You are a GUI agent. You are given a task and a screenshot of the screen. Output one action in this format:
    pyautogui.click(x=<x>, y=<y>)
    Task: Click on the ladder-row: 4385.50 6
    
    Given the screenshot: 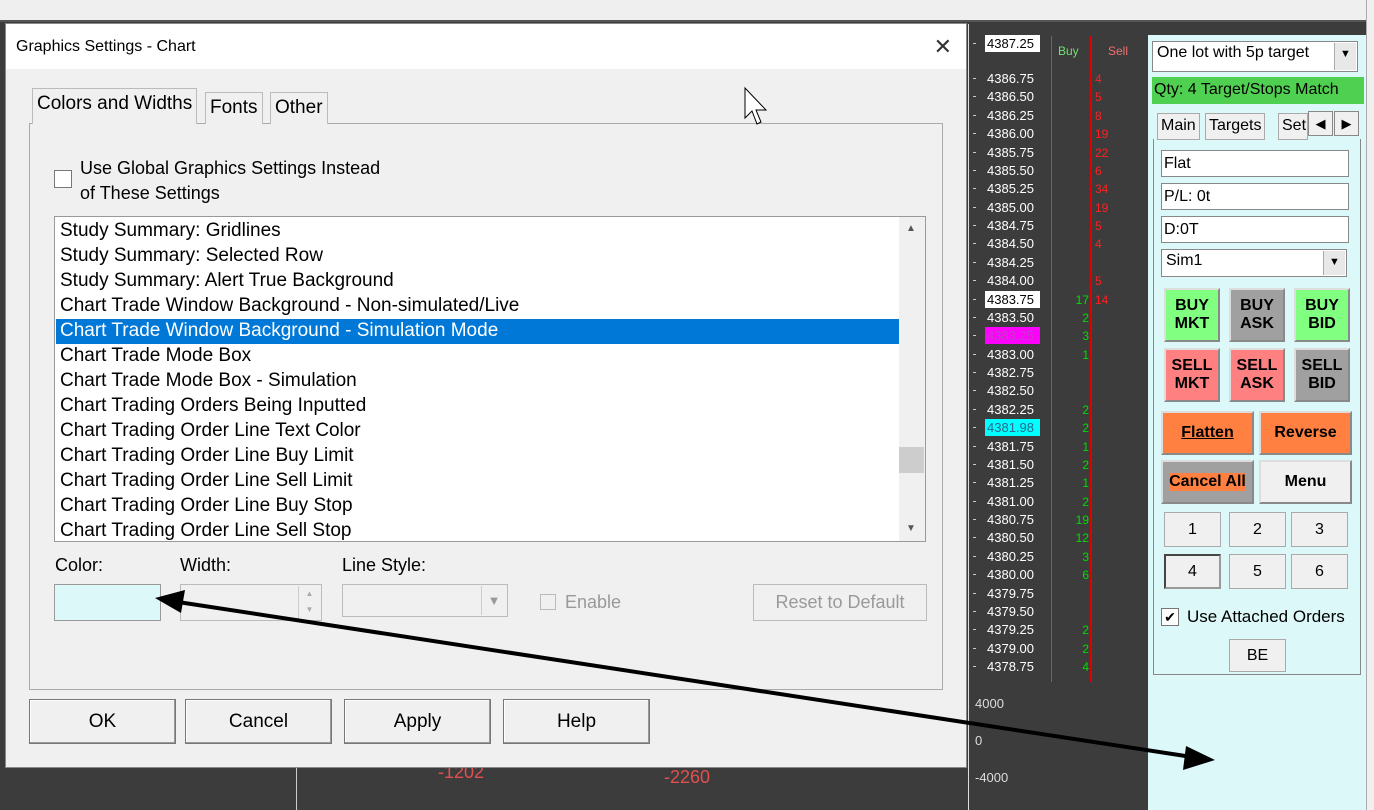 What is the action you would take?
    pyautogui.click(x=1059, y=171)
    